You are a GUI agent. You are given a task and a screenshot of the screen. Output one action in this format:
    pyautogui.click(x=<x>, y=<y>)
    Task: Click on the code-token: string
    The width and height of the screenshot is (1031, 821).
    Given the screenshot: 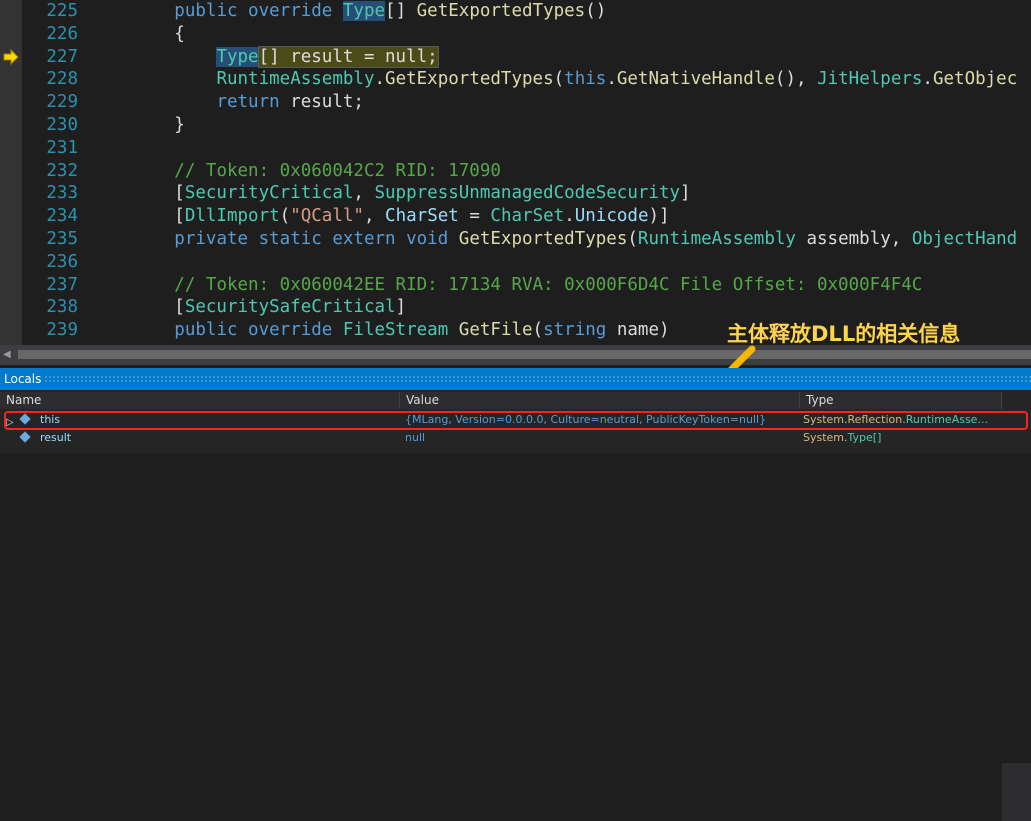 What is the action you would take?
    pyautogui.click(x=575, y=330)
    